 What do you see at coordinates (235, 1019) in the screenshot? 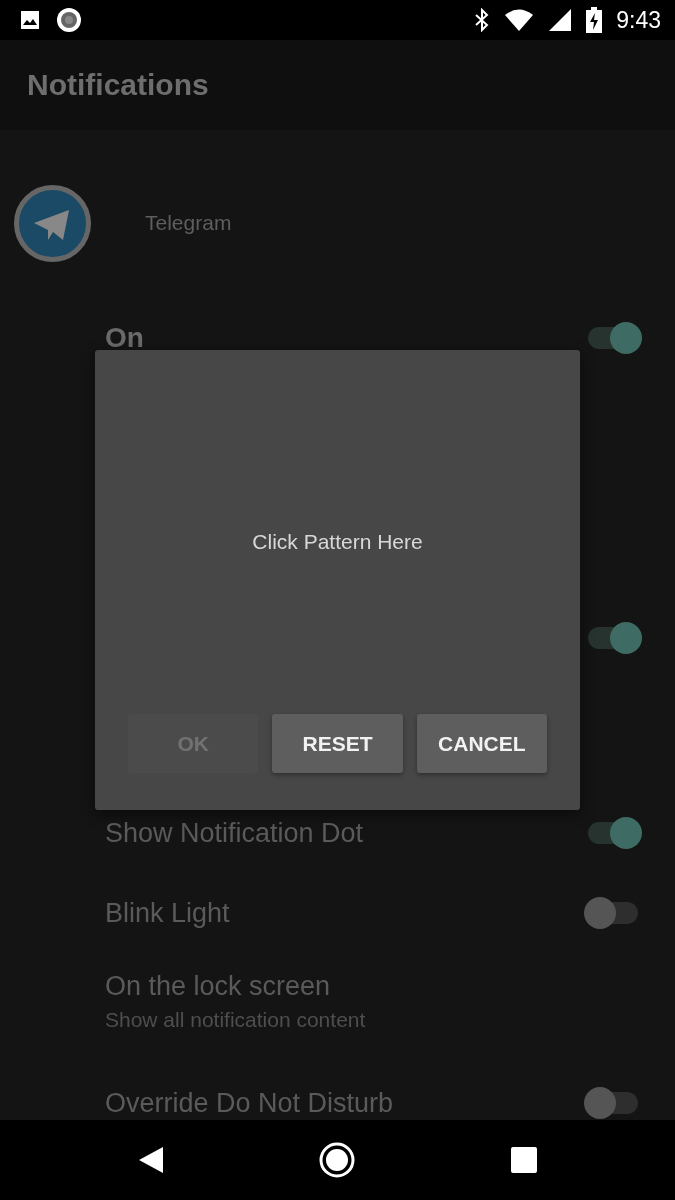
I see `setting-summary: Show all notification content` at bounding box center [235, 1019].